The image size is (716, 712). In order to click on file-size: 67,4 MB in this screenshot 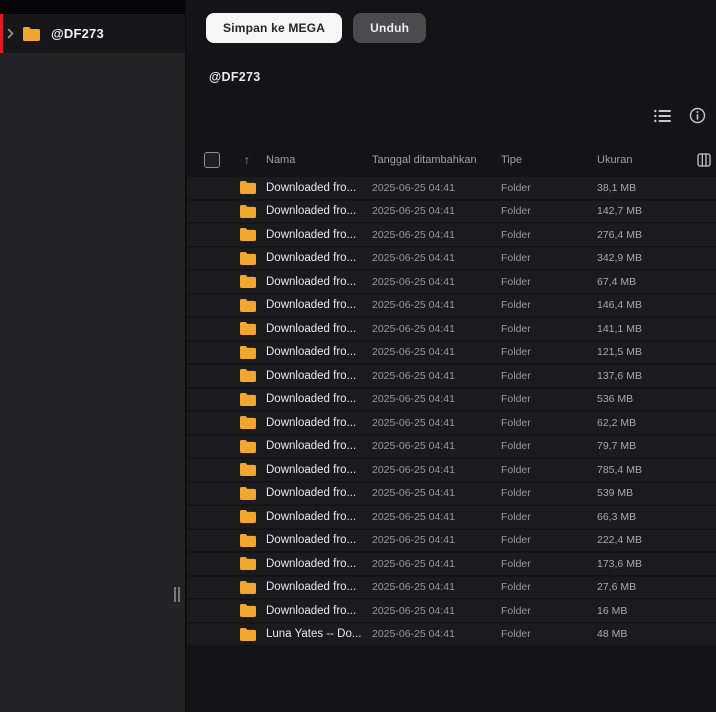, I will do `click(617, 281)`.